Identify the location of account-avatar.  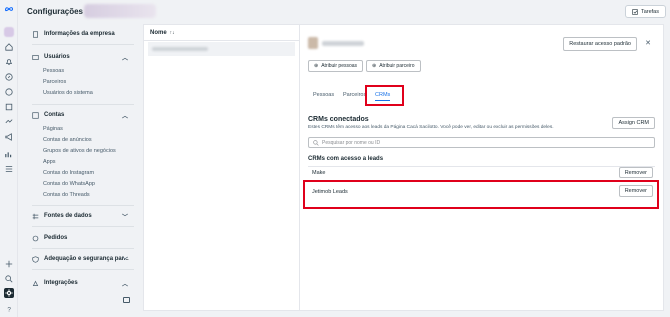
(9, 32).